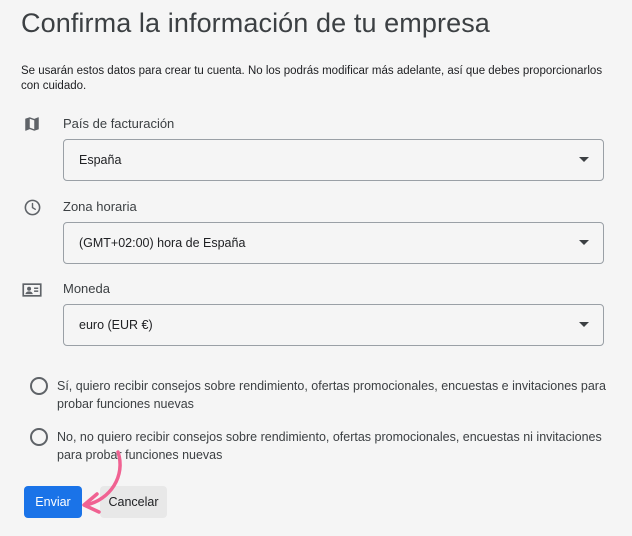 Image resolution: width=632 pixels, height=536 pixels. I want to click on billing-country-label: País de facturación, so click(119, 123).